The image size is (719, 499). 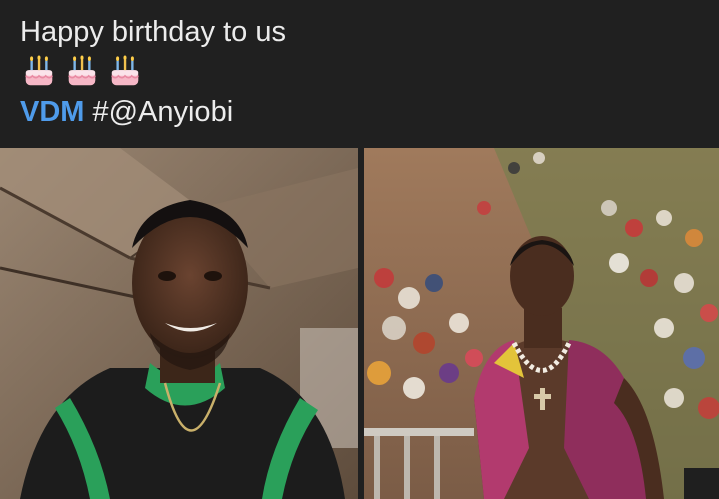 I want to click on post-title: Happy birthday to us, so click(x=153, y=32).